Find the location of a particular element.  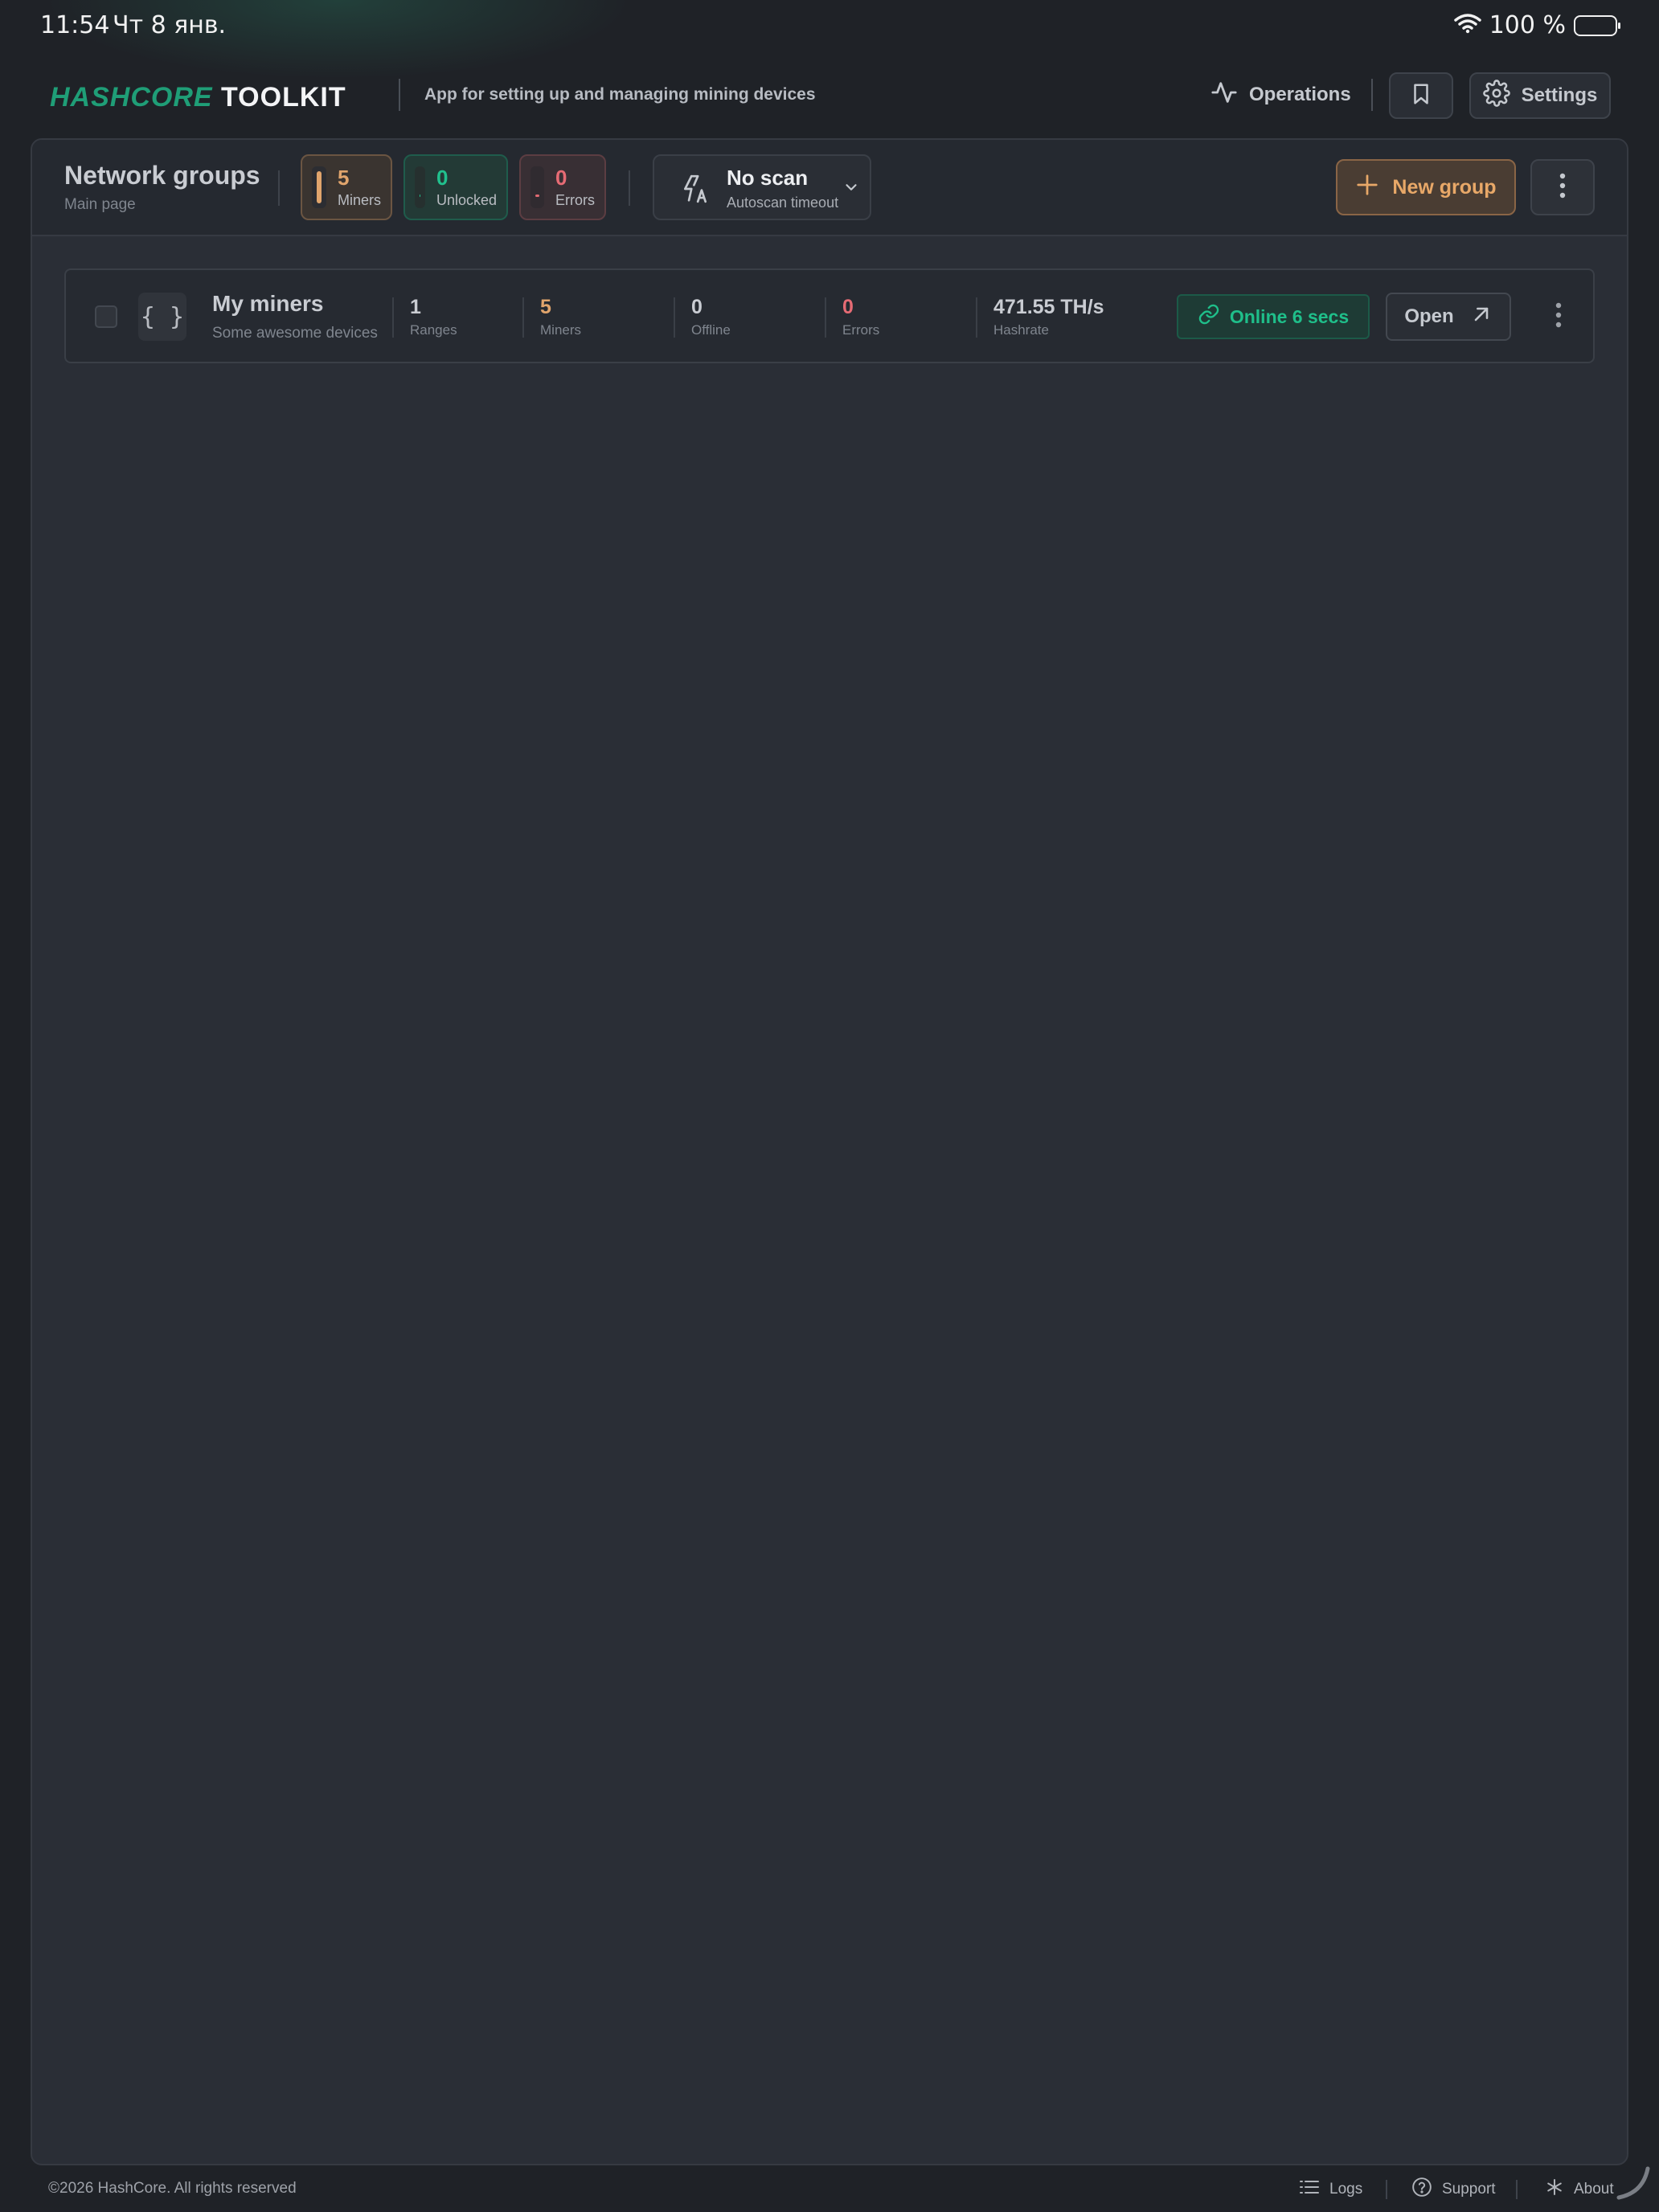

wifi-icon is located at coordinates (1467, 25).